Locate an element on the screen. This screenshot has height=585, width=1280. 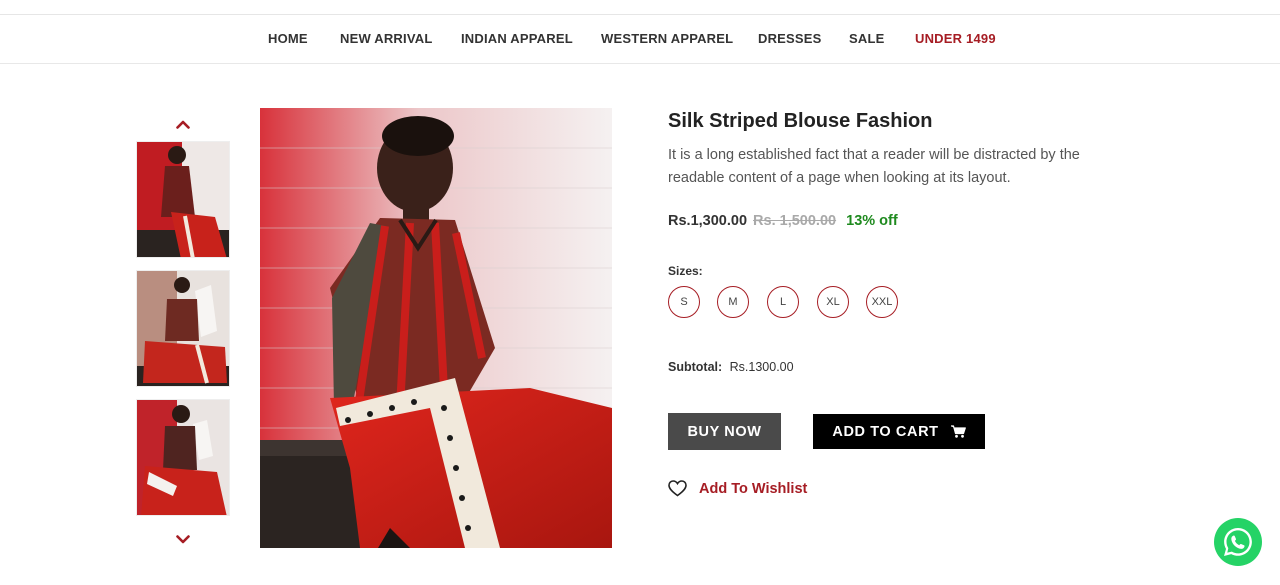
add-to-cart-button: ADD TO CART is located at coordinates (899, 431).